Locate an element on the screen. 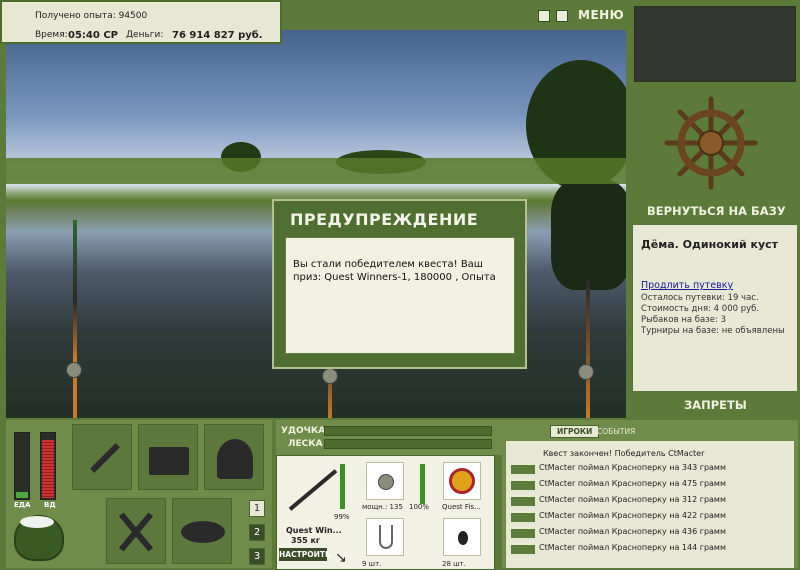  fisher-tile is located at coordinates (234, 457).